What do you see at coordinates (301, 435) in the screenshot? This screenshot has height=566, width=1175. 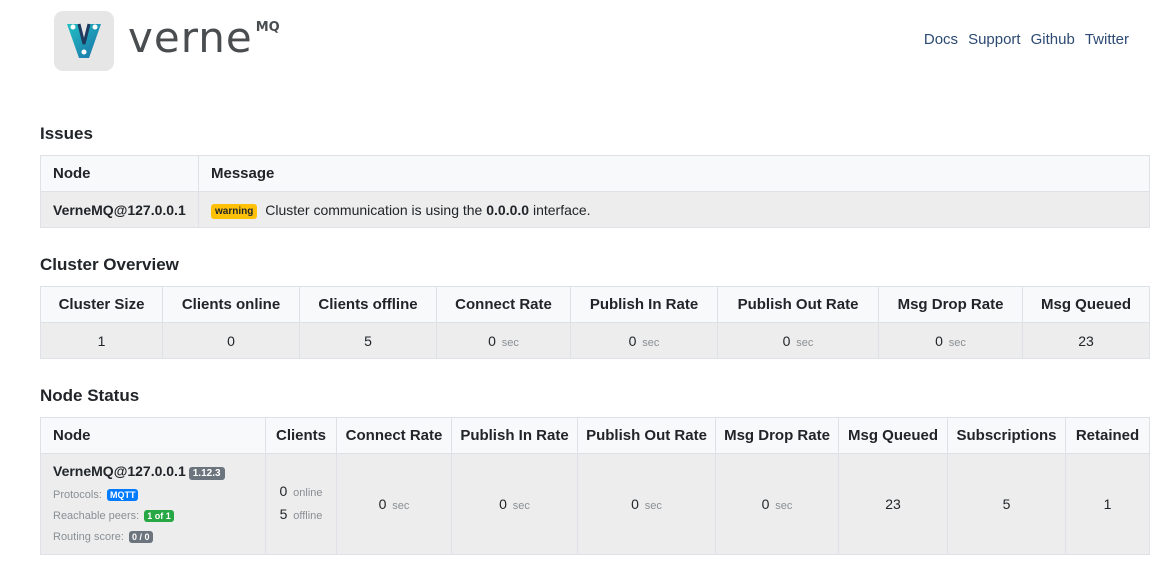 I see `column-header-clients: Clients` at bounding box center [301, 435].